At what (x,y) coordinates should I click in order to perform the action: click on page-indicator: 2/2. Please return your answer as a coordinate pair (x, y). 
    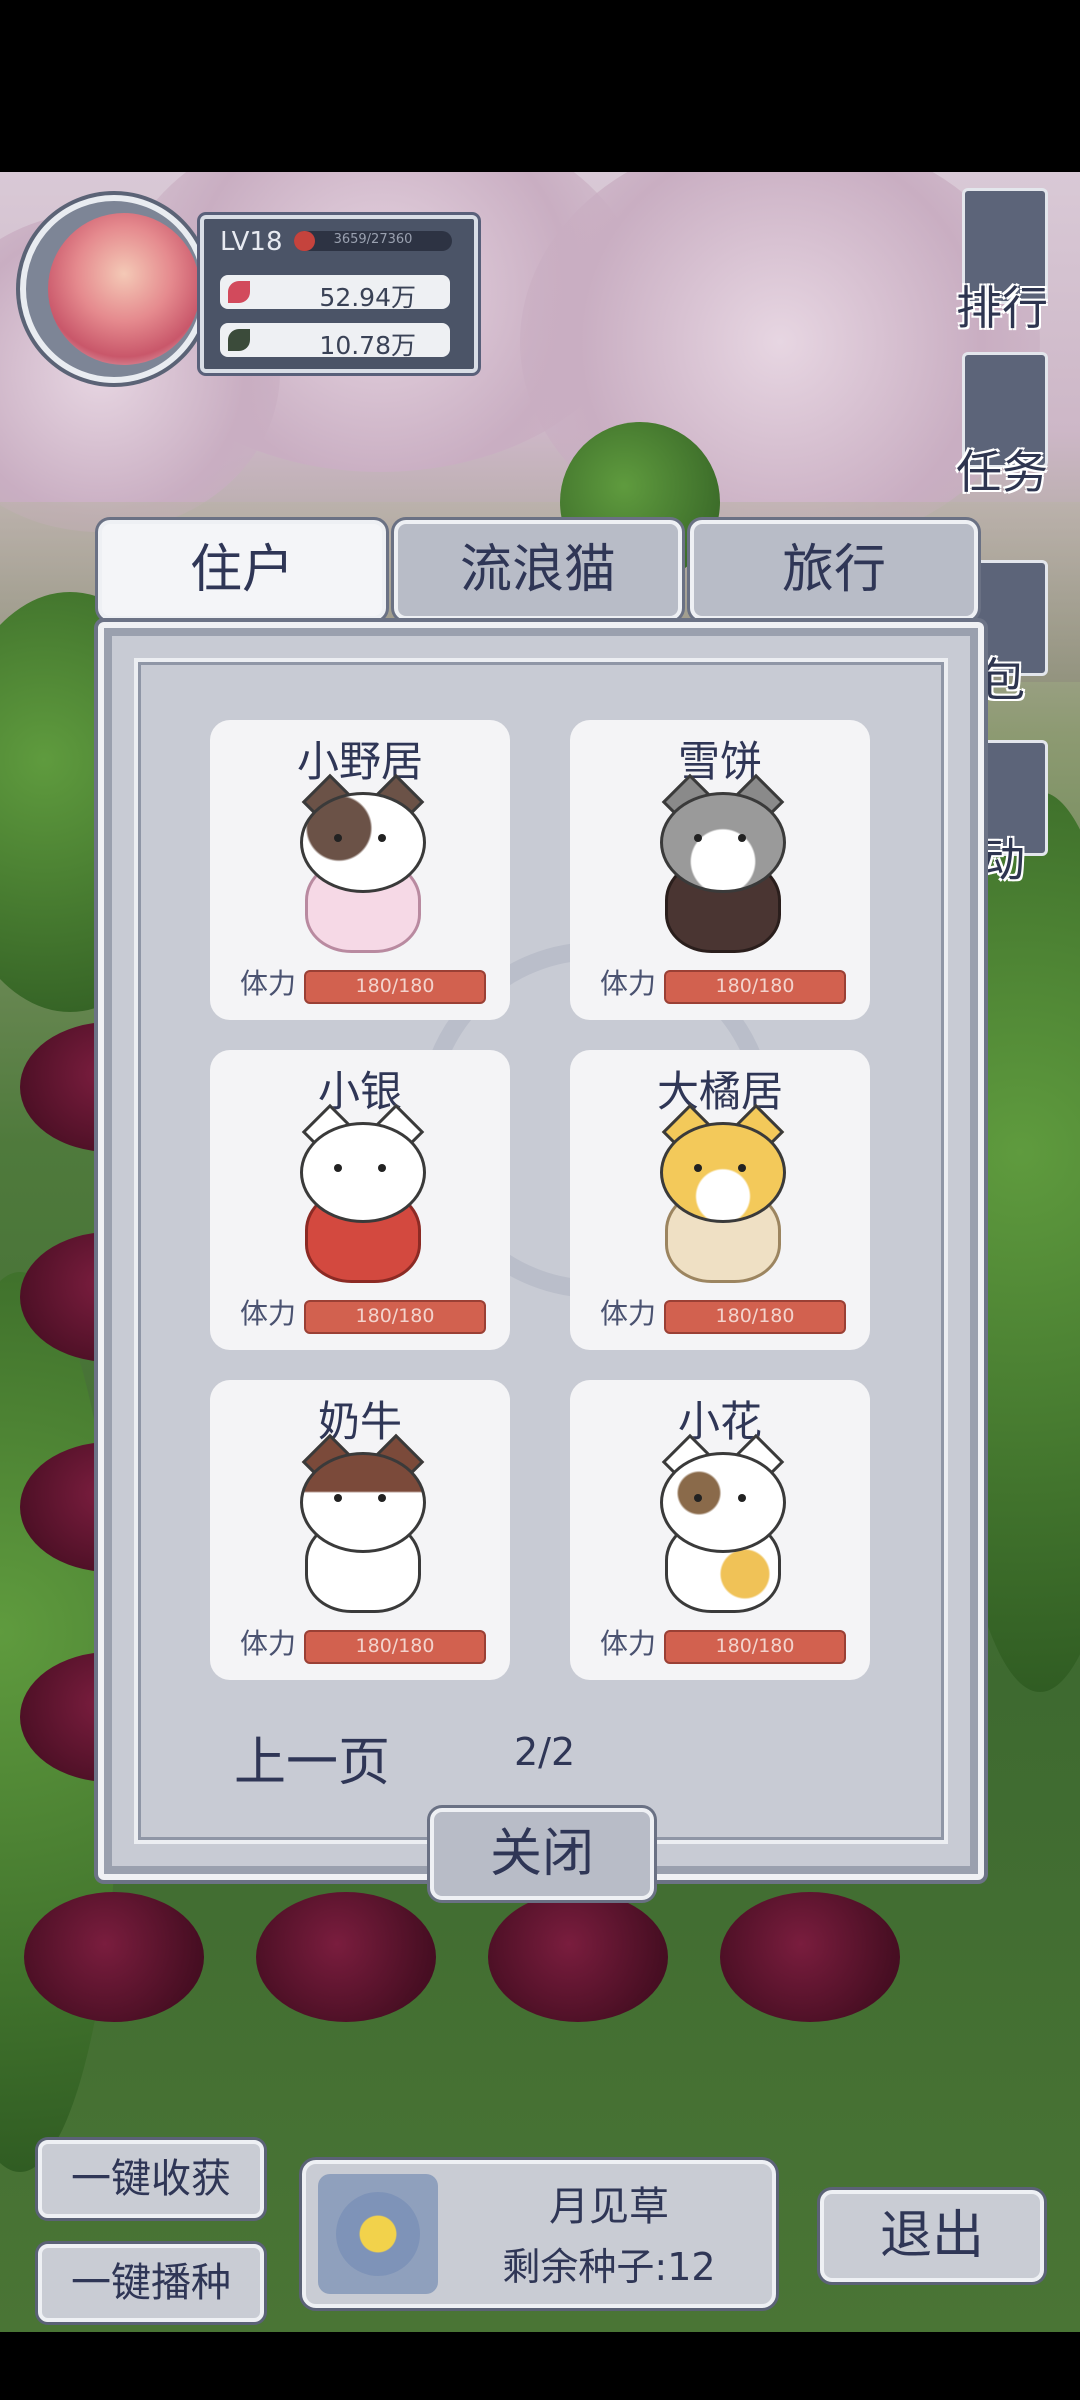
    Looking at the image, I should click on (545, 1752).